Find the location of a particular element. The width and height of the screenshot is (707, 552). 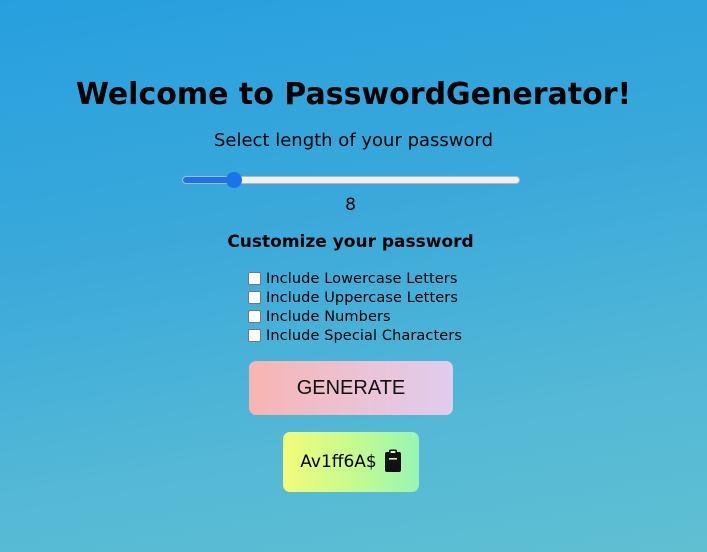

generated-password: Av1ff6A$ is located at coordinates (338, 462).